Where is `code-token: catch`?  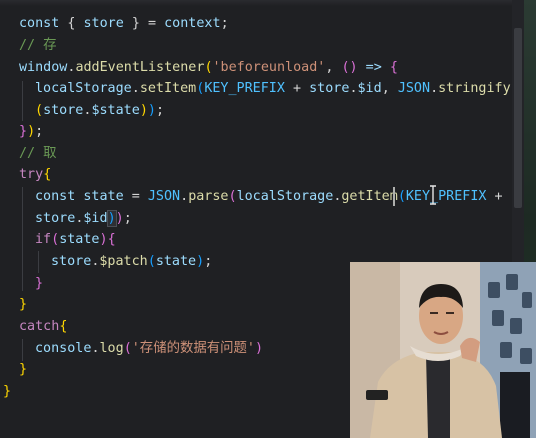
code-token: catch is located at coordinates (39, 326).